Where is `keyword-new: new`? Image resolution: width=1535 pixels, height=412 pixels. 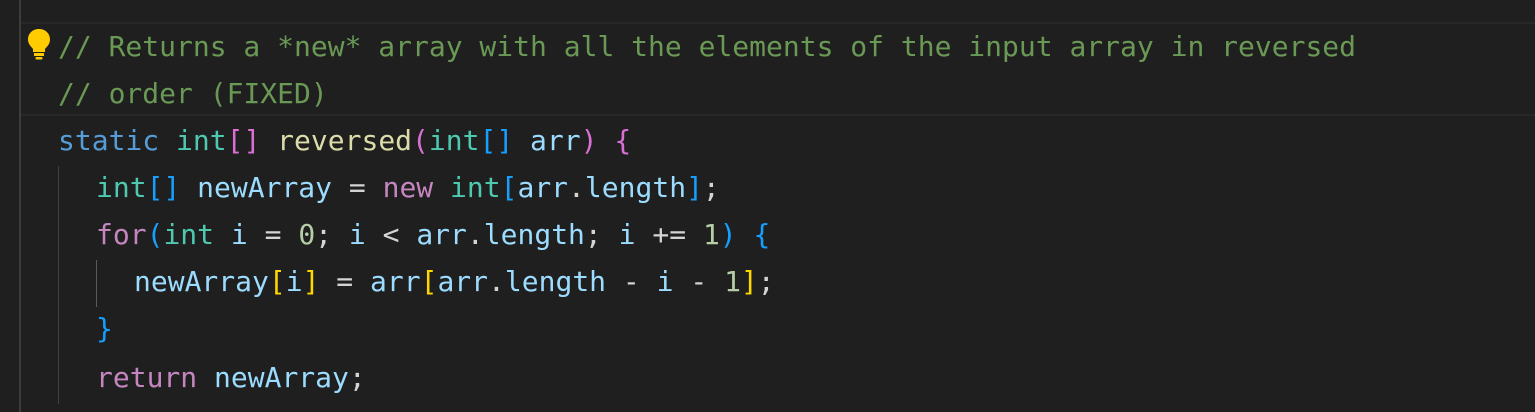
keyword-new: new is located at coordinates (408, 187).